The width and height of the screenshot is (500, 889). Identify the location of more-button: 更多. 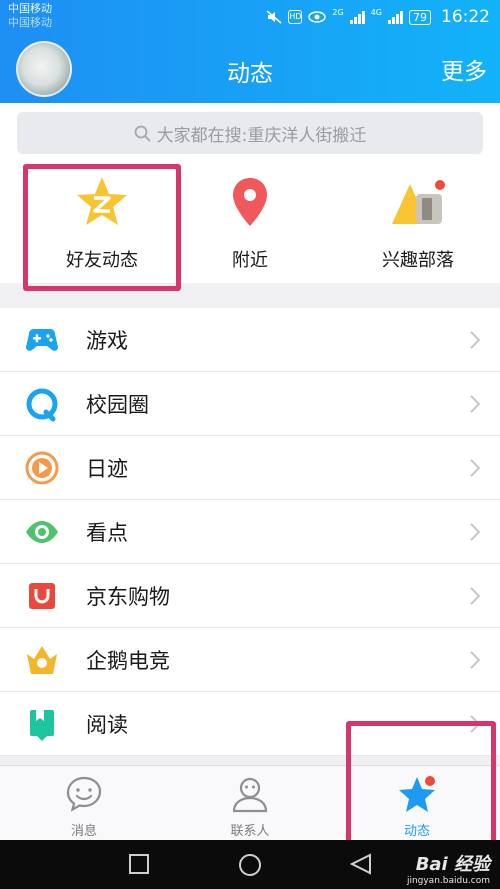
(464, 69).